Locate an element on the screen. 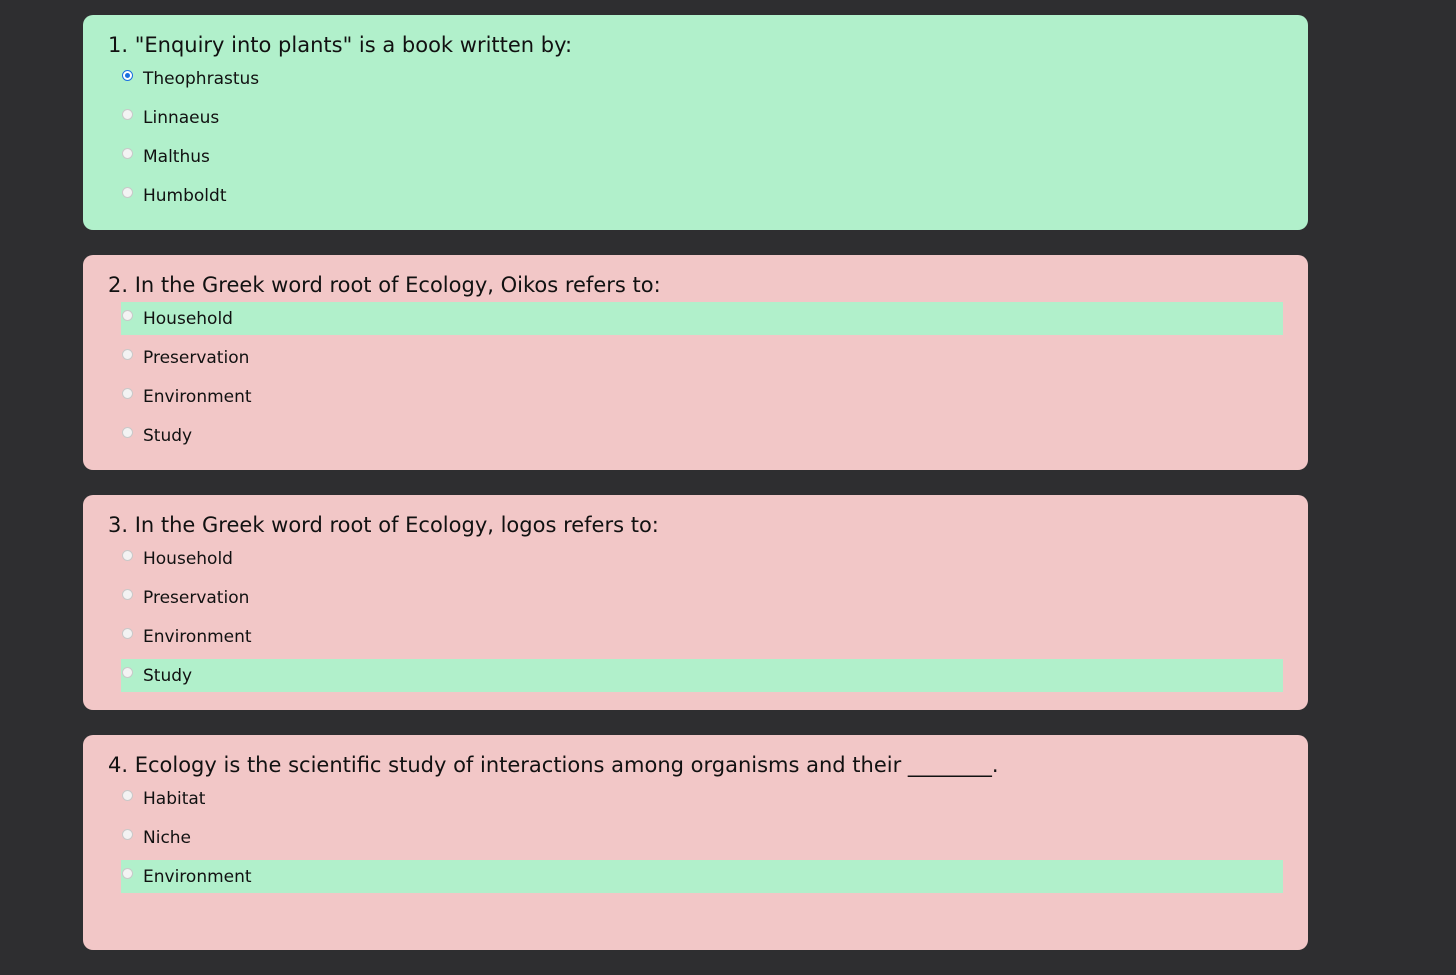 This screenshot has width=1456, height=975. answer-option-label: Humboldt is located at coordinates (185, 196).